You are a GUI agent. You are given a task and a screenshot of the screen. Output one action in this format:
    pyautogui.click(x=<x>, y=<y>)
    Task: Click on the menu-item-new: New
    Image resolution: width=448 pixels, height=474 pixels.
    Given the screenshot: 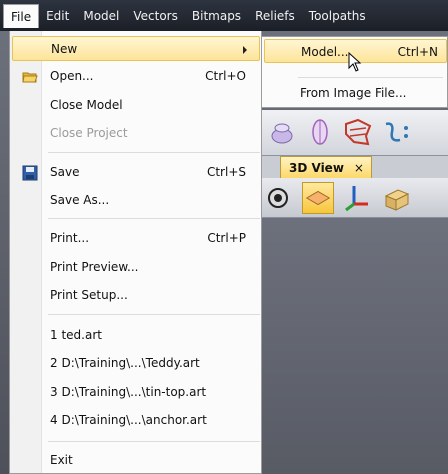 What is the action you would take?
    pyautogui.click(x=136, y=48)
    